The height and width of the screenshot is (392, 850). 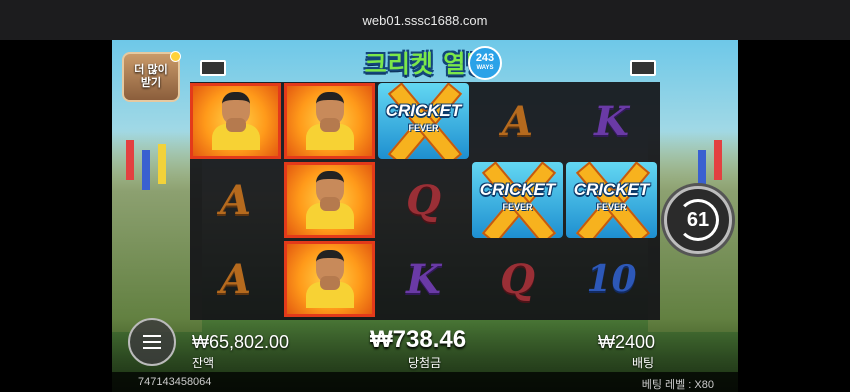 I want to click on symbol-label: 10, so click(x=611, y=279).